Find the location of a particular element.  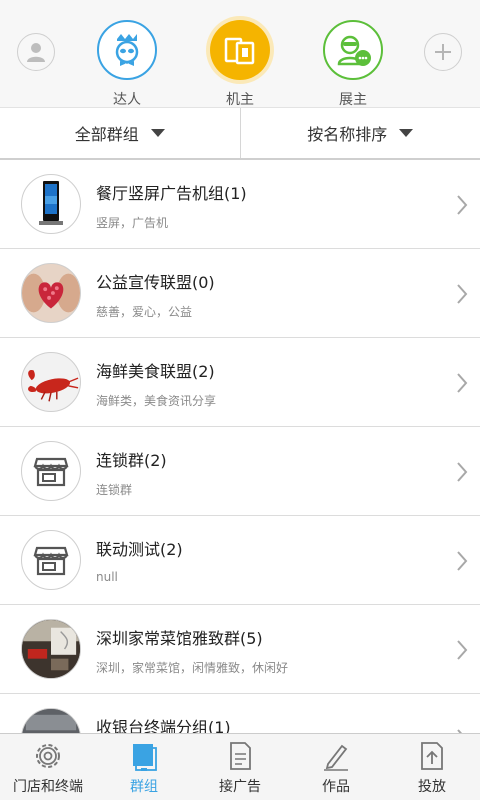

role-device-owner-label: 机主 is located at coordinates (240, 100).